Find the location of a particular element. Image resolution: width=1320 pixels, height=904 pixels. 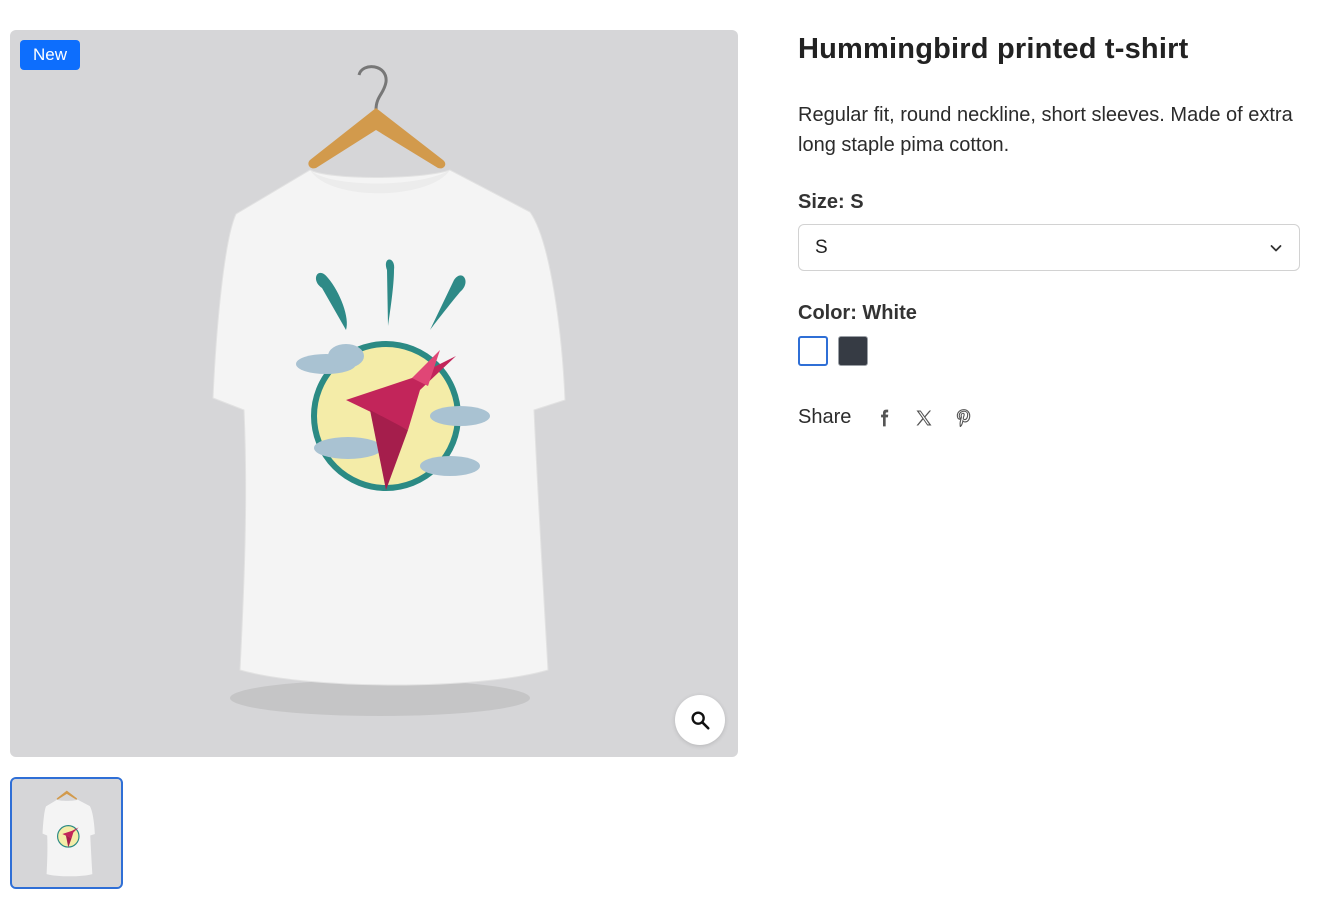

color-swatches is located at coordinates (1049, 351).